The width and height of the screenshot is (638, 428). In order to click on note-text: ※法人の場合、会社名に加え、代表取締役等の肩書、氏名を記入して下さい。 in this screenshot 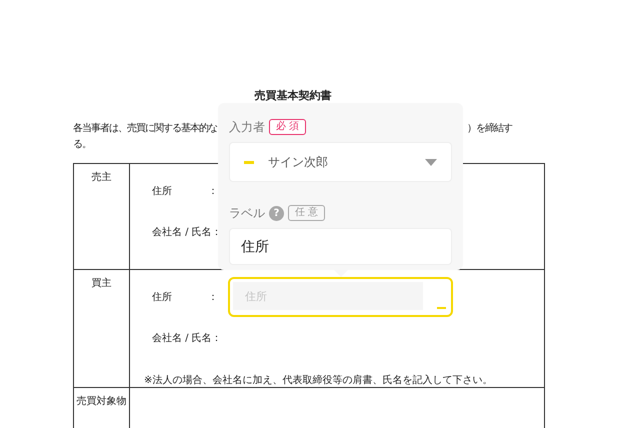, I will do `click(319, 380)`.